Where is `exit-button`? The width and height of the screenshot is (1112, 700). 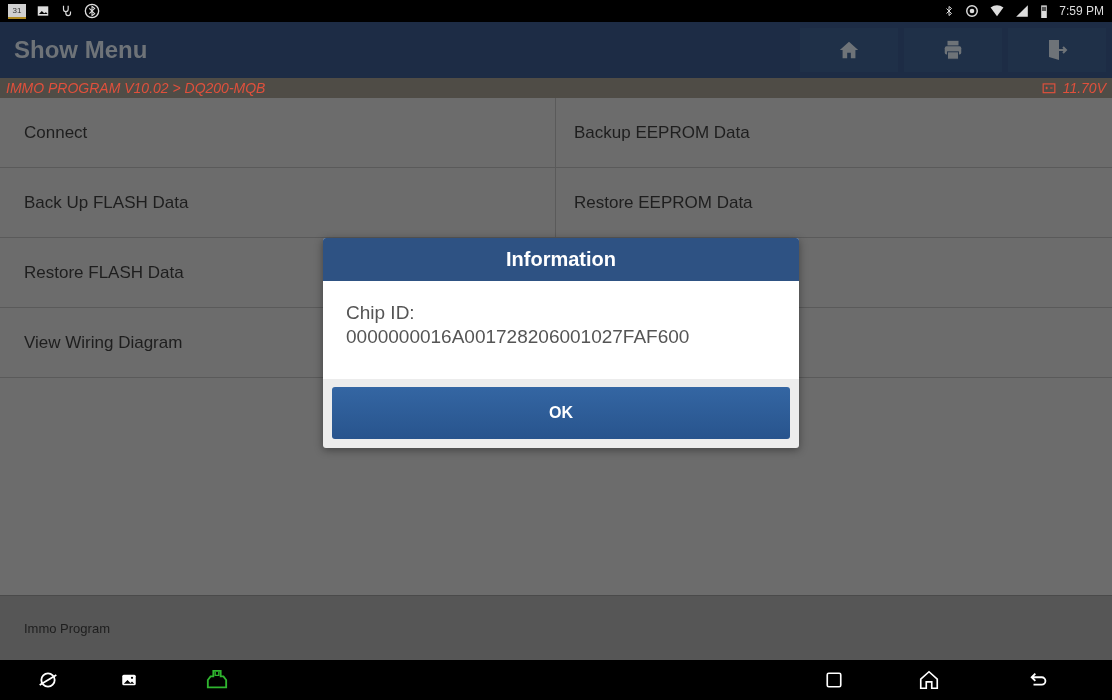
exit-button is located at coordinates (1057, 50).